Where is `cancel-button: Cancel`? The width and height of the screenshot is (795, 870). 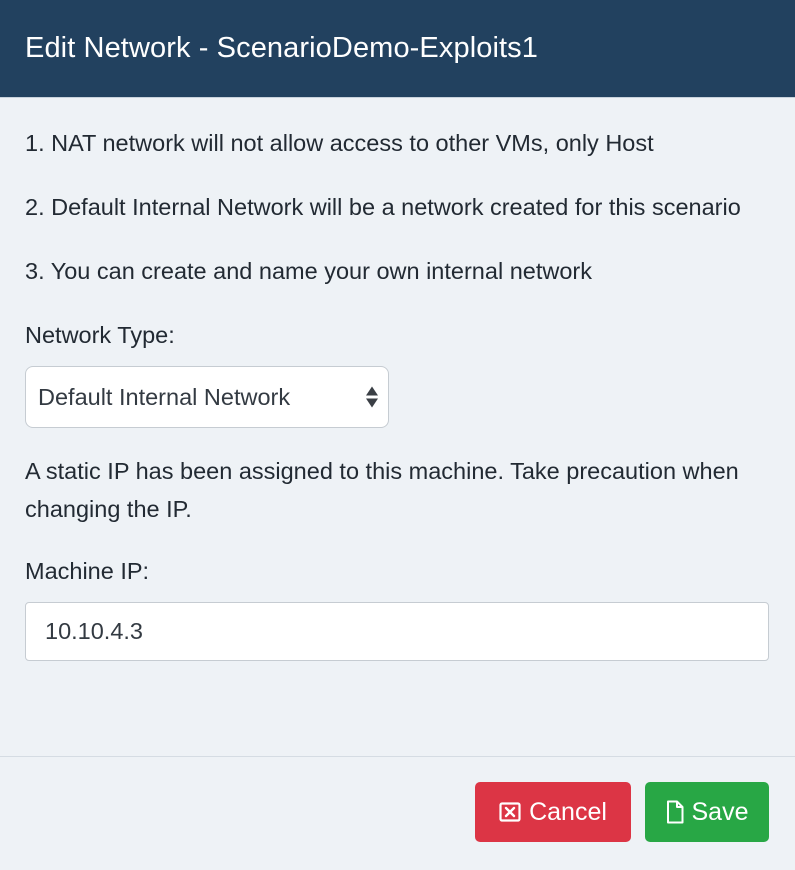 cancel-button: Cancel is located at coordinates (553, 812).